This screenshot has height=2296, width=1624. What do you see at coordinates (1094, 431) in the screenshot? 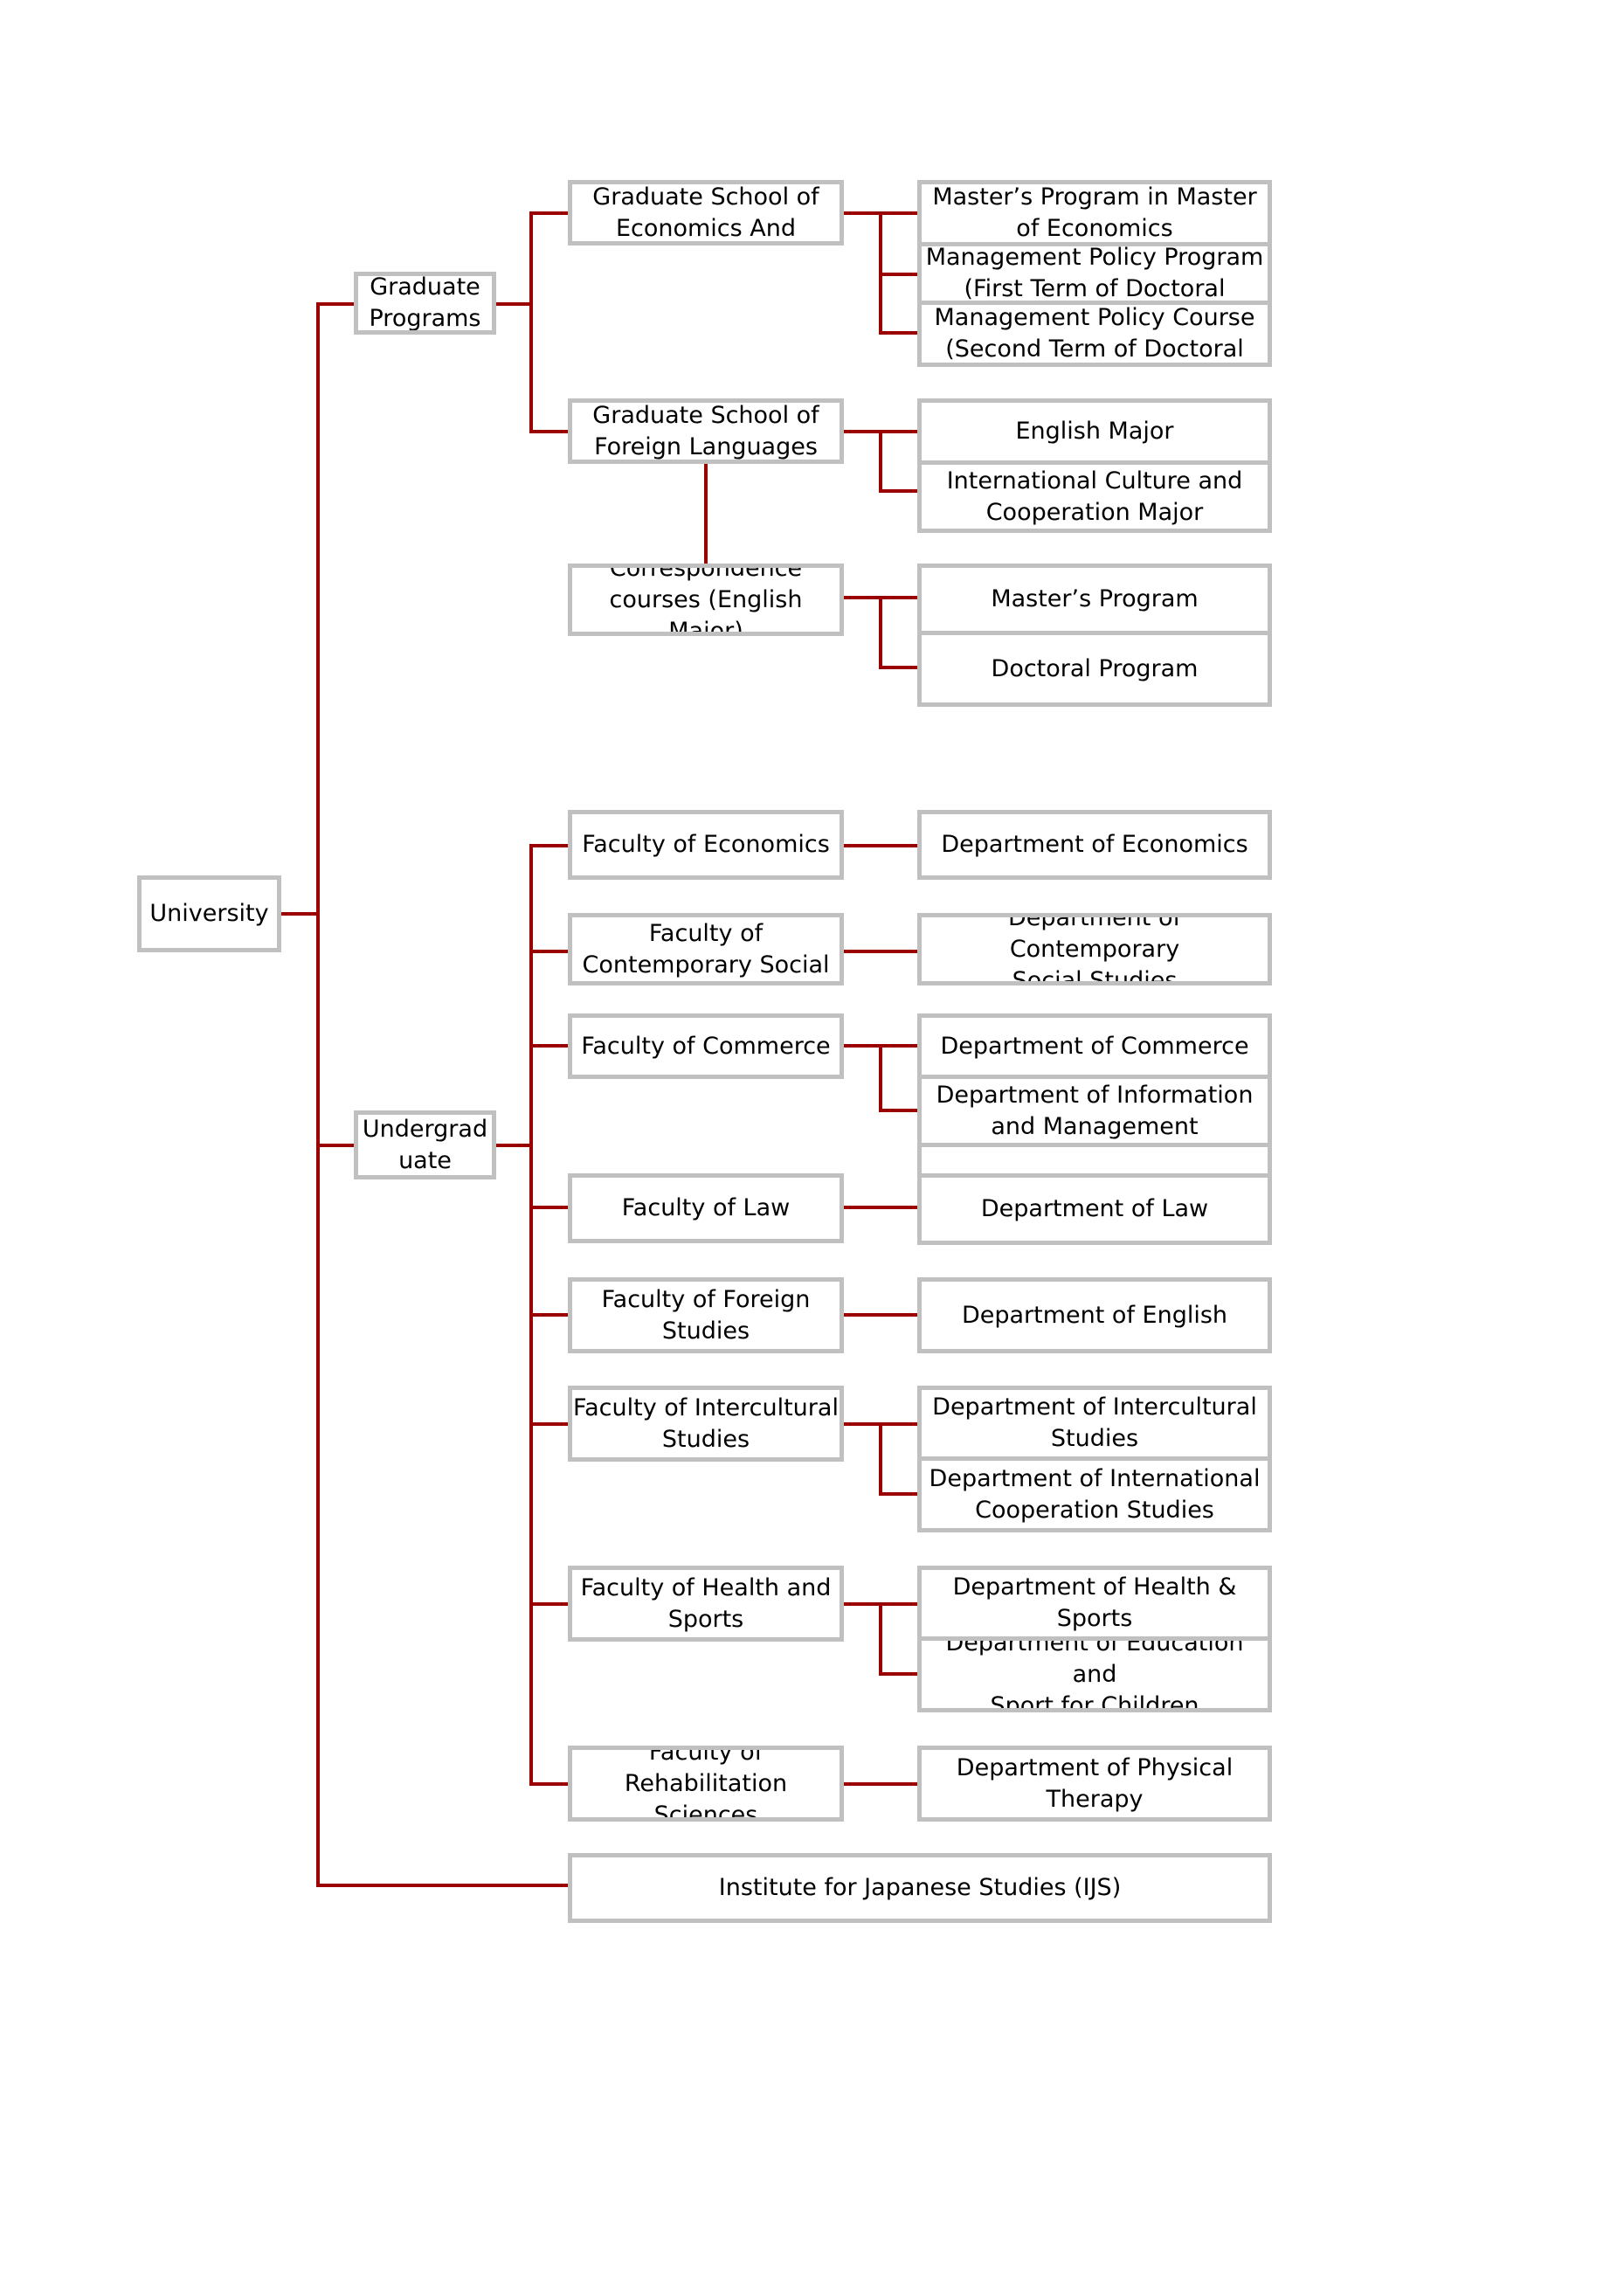
I see `node-program: English Major` at bounding box center [1094, 431].